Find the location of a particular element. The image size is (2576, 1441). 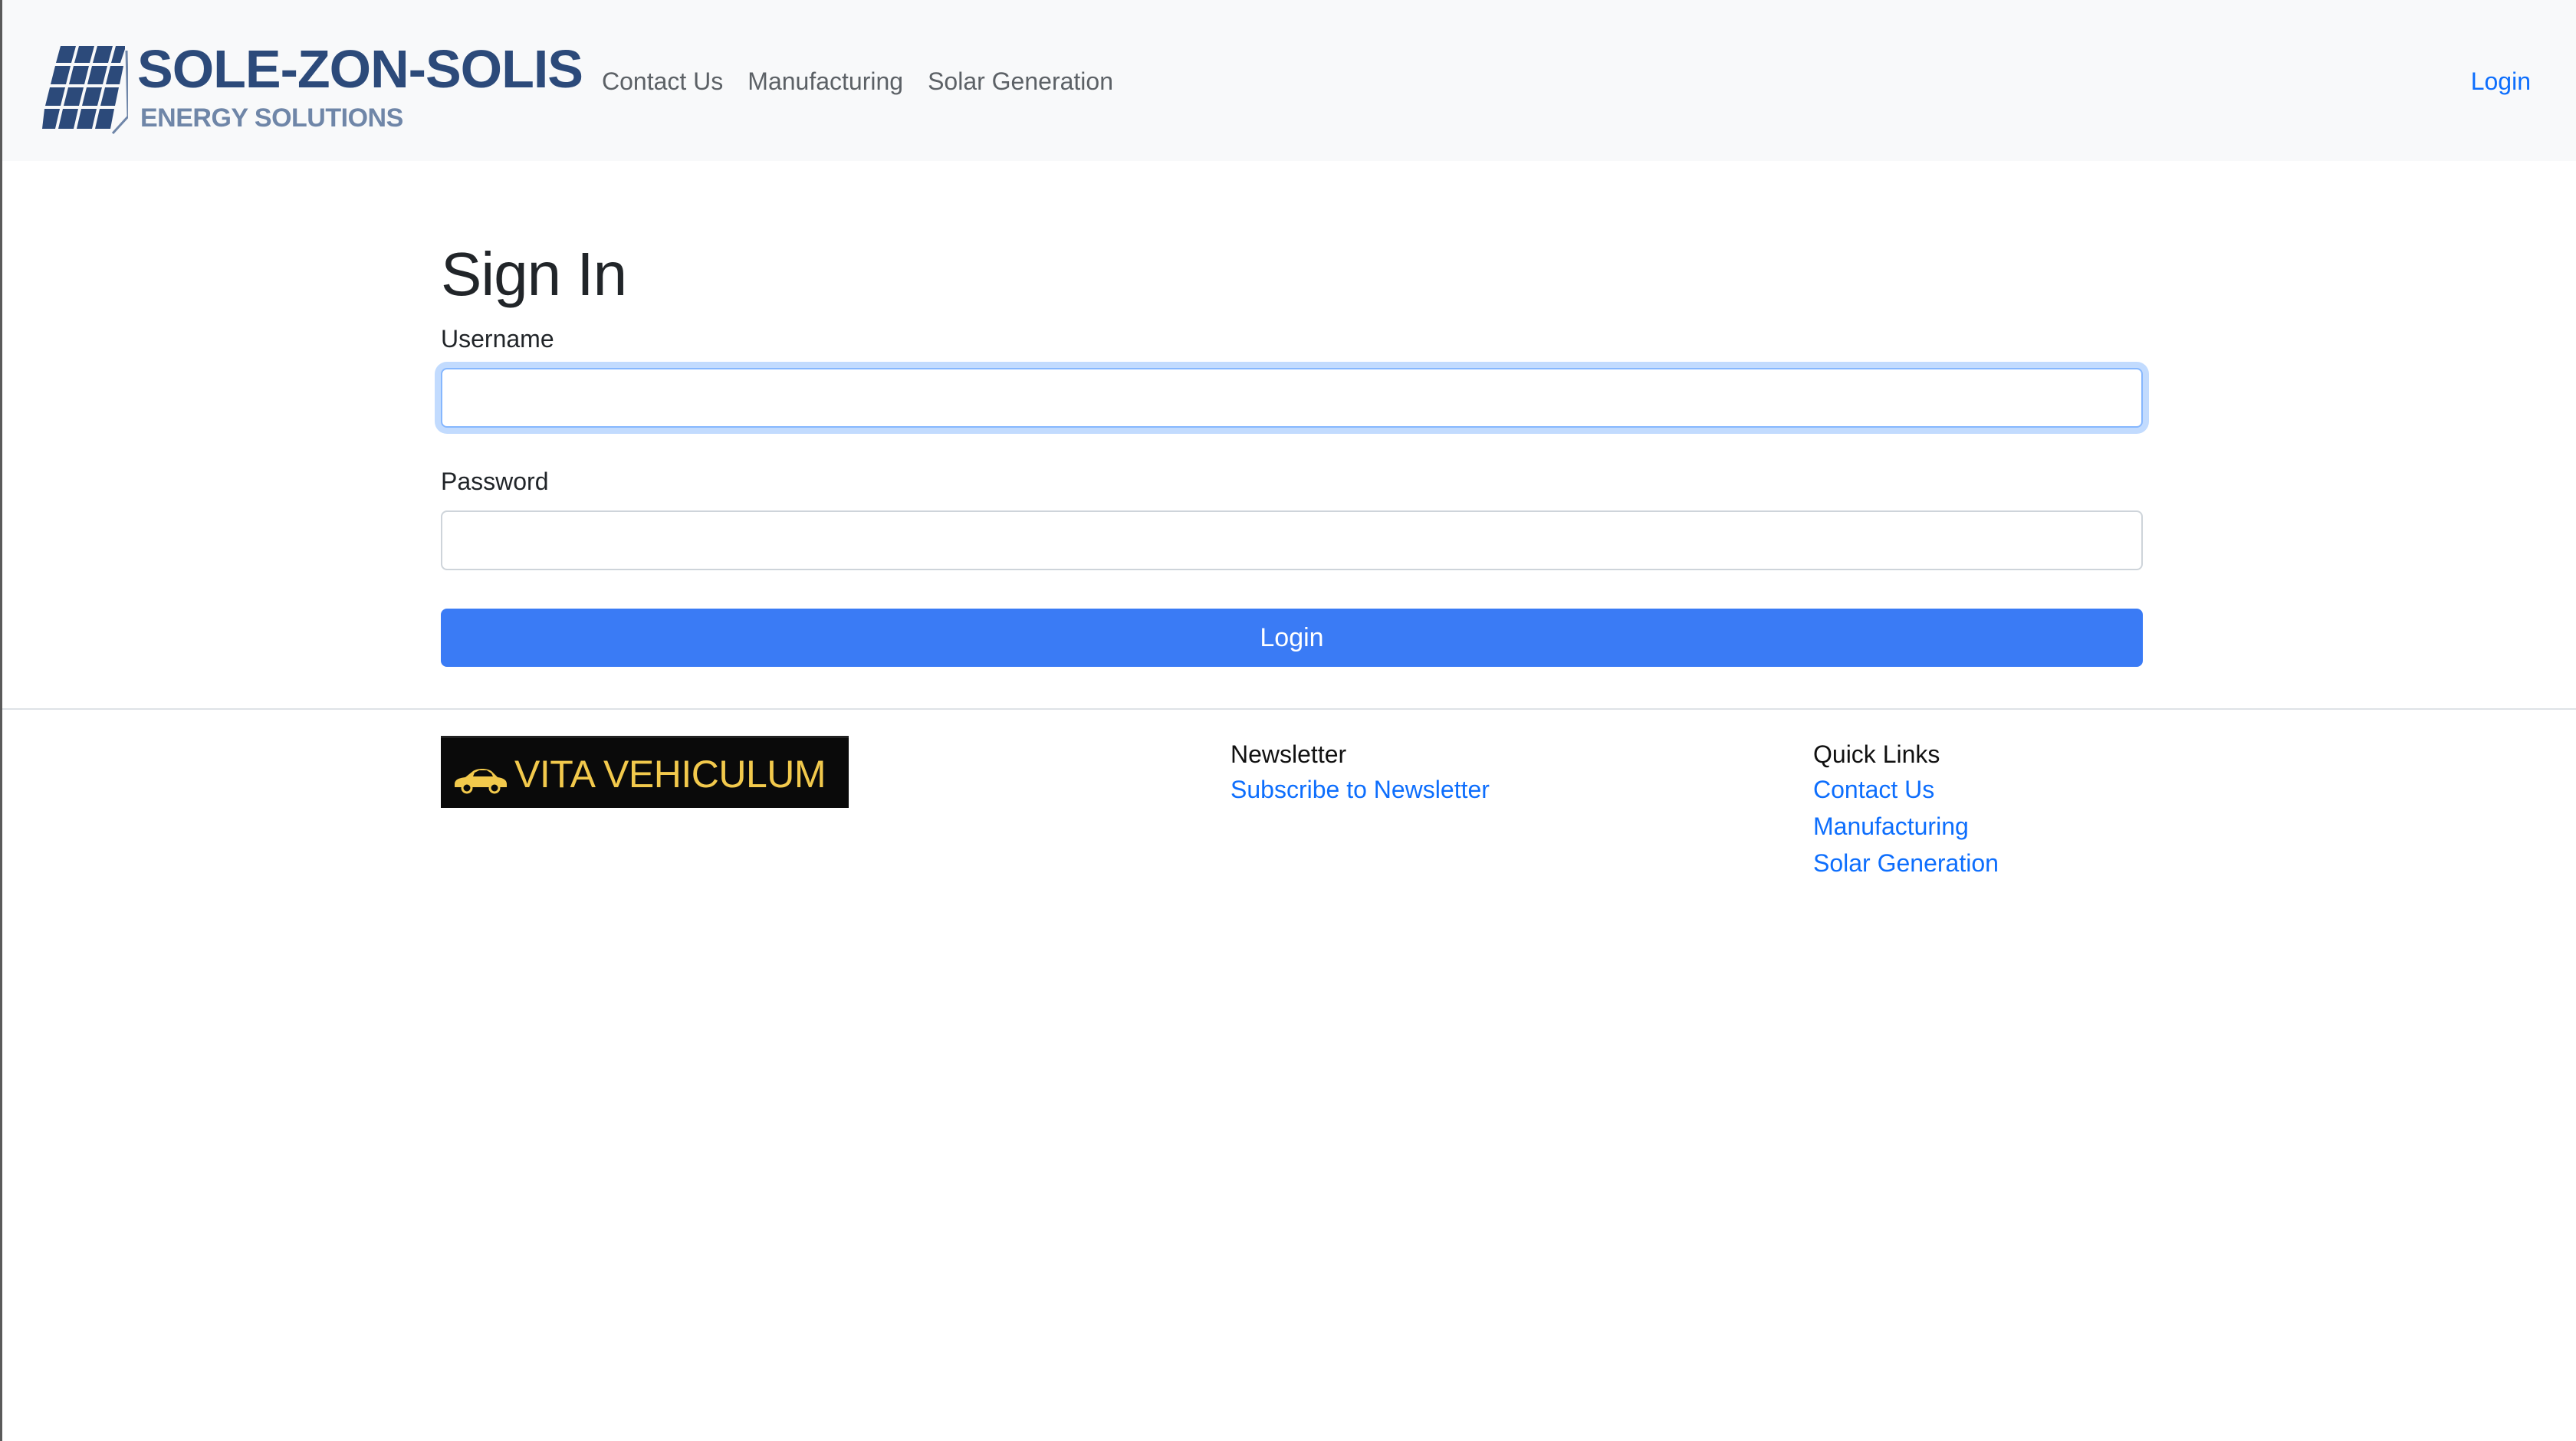

login-button: Login is located at coordinates (1292, 638).